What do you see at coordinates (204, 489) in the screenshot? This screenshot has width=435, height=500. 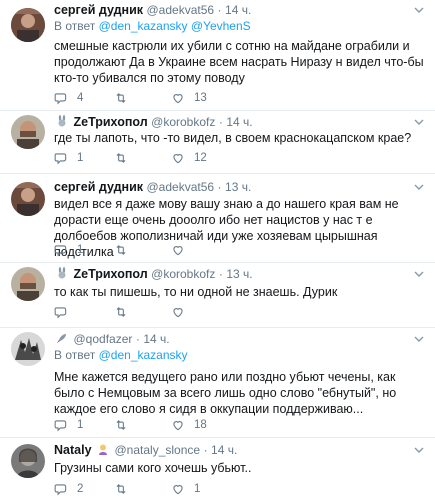 I see `tweet-actions: 2 1` at bounding box center [204, 489].